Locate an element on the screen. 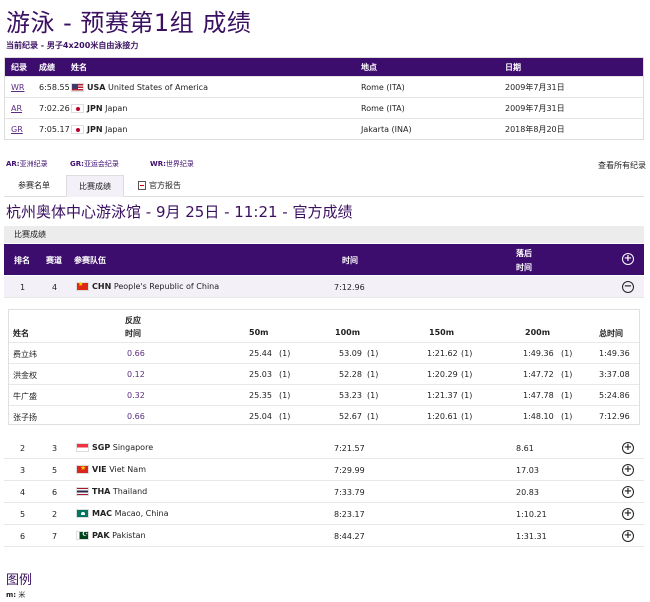 The image size is (650, 602). results-section-label: 比赛成绩 is located at coordinates (324, 234).